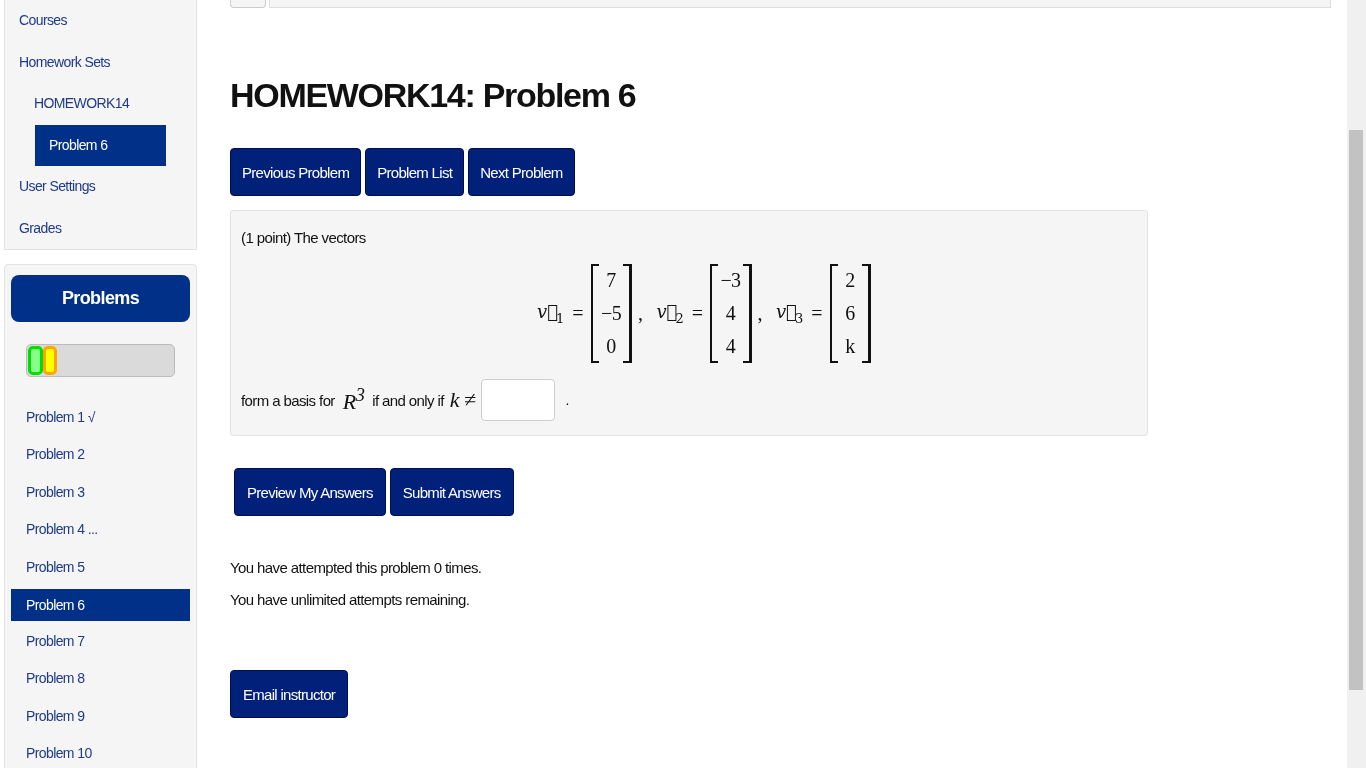 Image resolution: width=1366 pixels, height=768 pixels. What do you see at coordinates (100, 145) in the screenshot?
I see `nav-link: Problem 6` at bounding box center [100, 145].